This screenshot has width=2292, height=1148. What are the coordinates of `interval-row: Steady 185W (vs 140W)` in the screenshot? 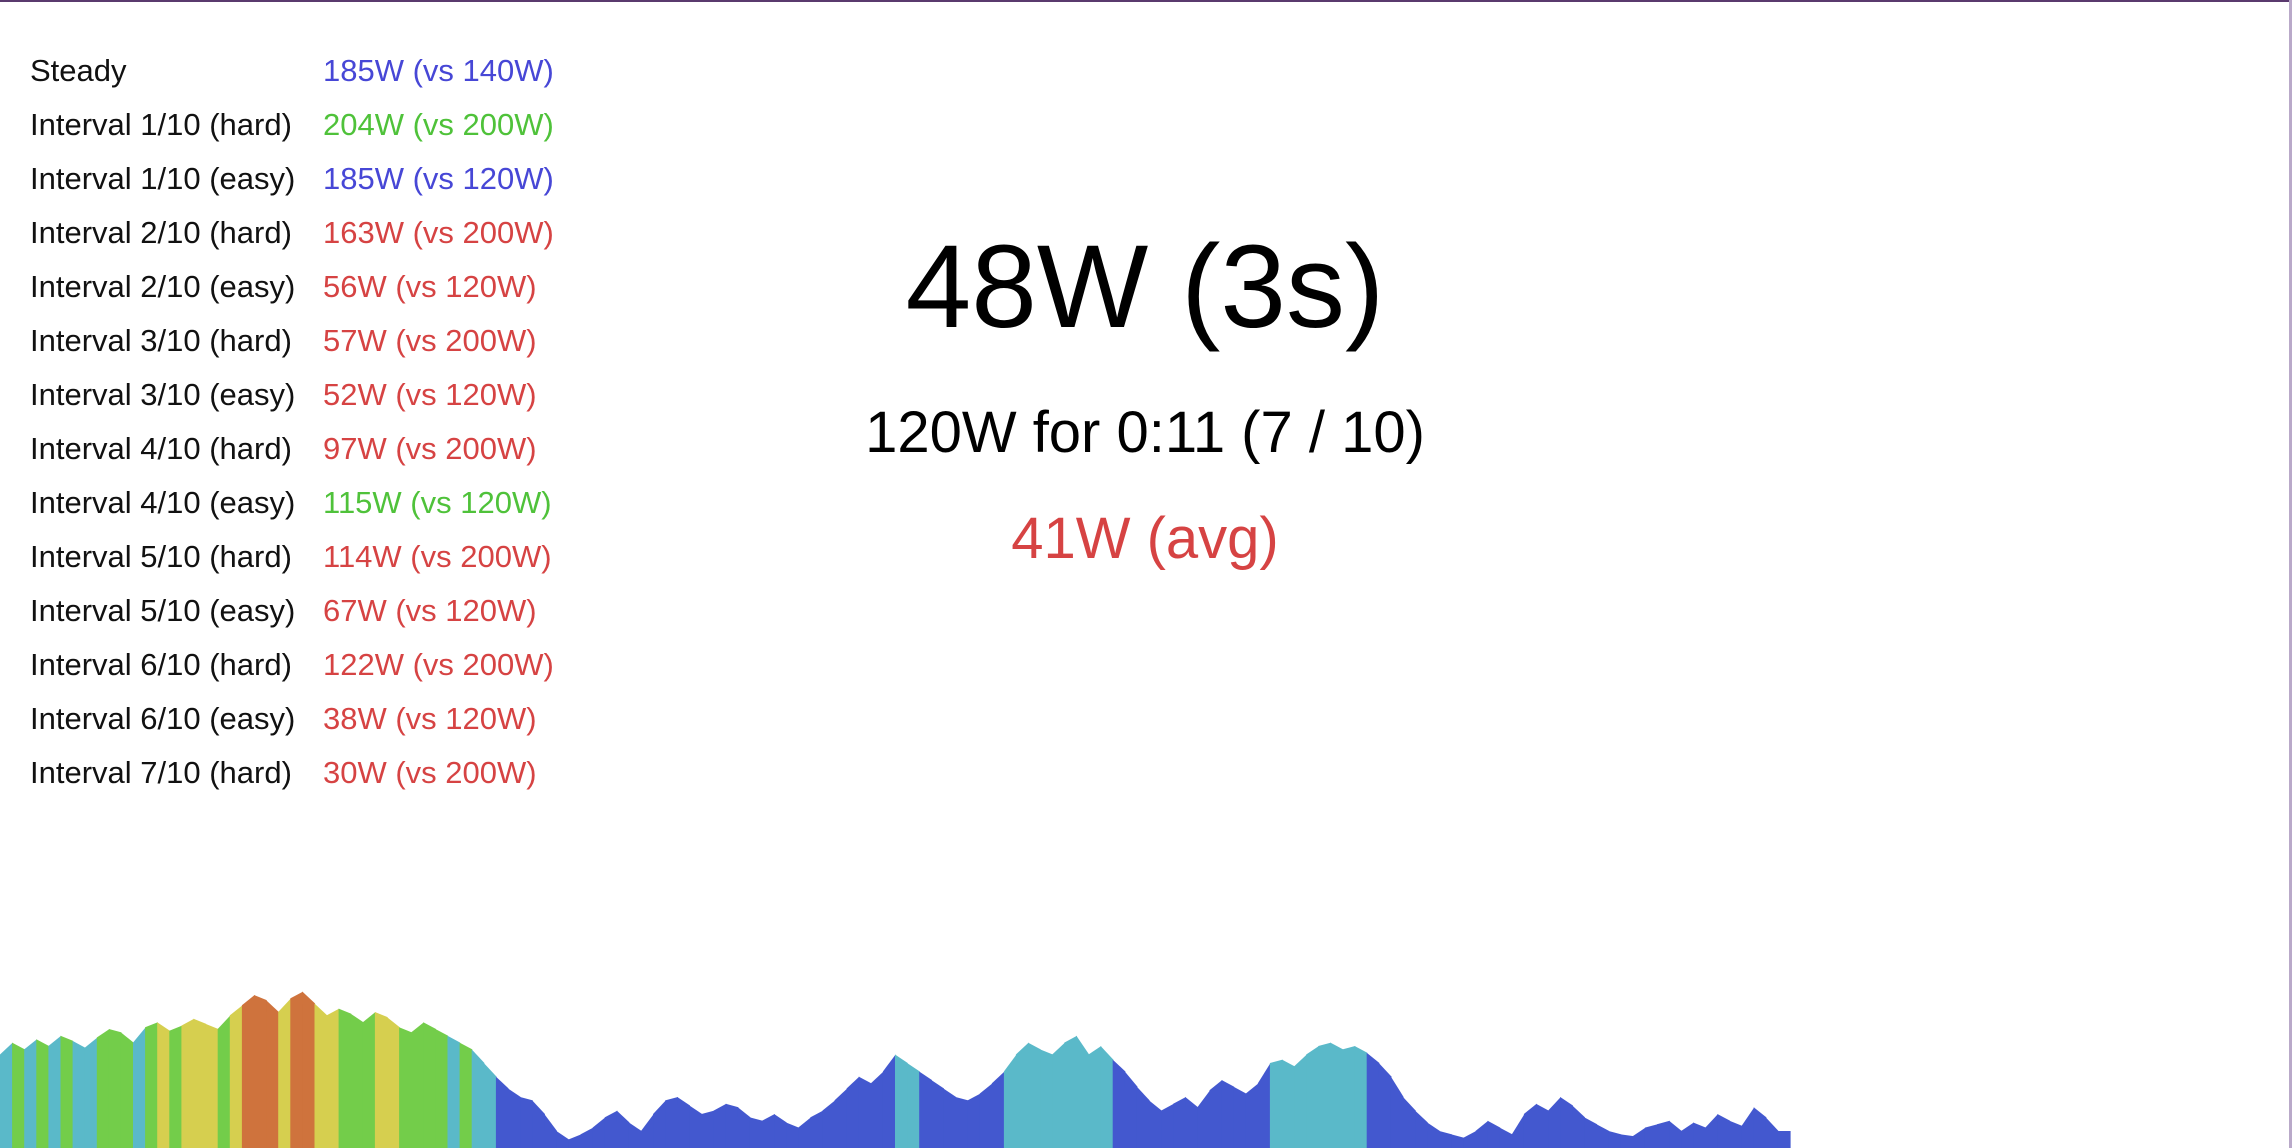 It's located at (310, 71).